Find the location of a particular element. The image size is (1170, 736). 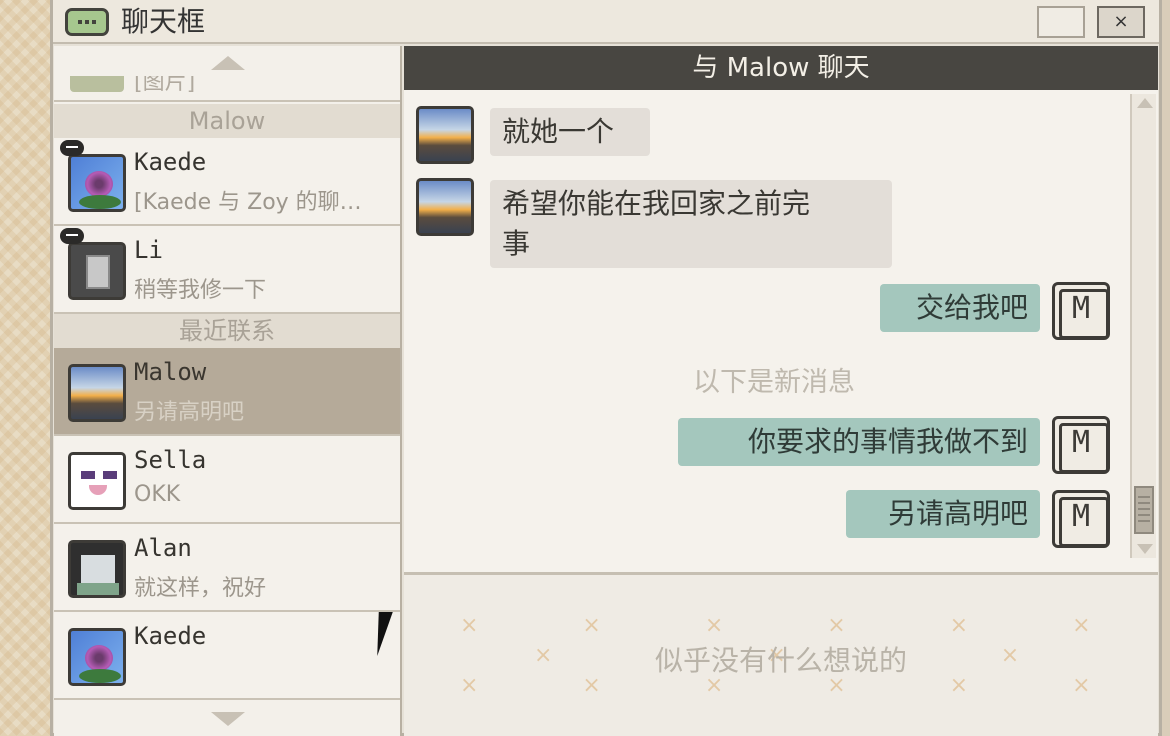

close-button: × is located at coordinates (1121, 22).